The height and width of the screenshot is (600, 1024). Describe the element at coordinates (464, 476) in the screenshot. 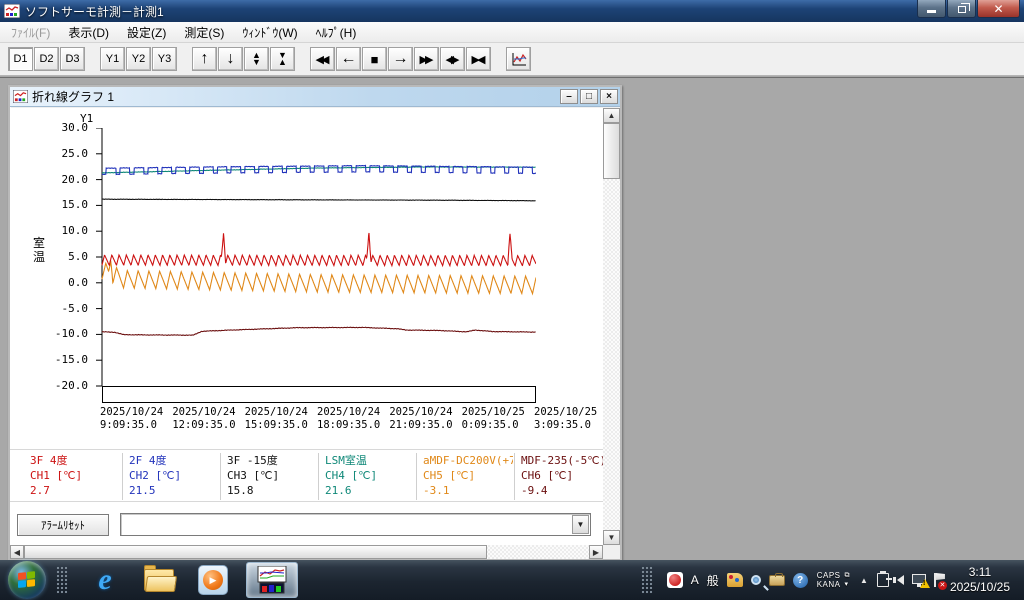

I see `legend-channel-5: aMDF-DC200V(+7 CH5 [℃] -3.1` at that location.